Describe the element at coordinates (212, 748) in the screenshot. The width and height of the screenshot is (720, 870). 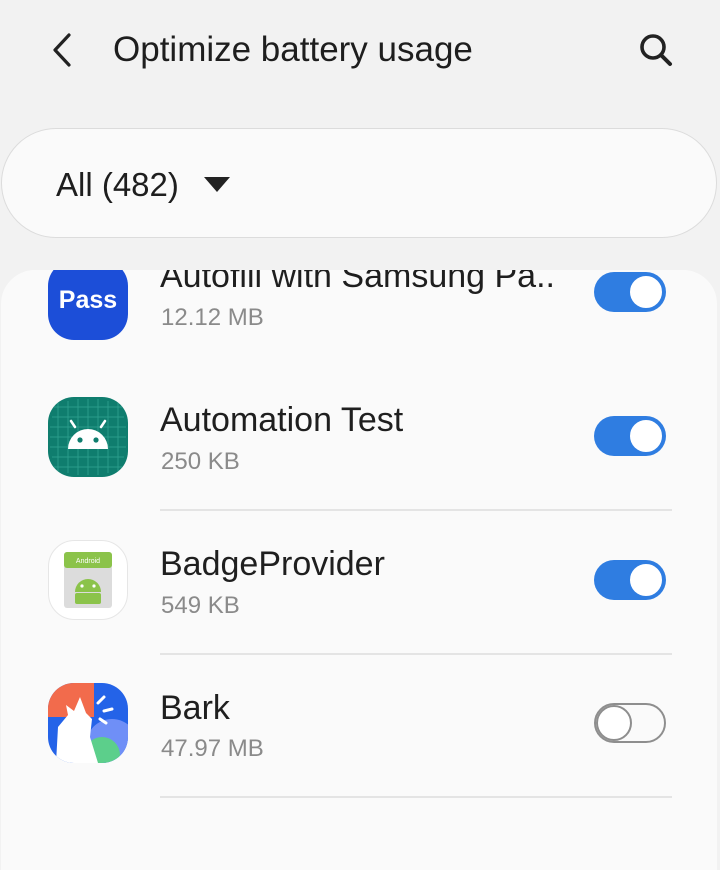
I see `app-size: 47.97 MB` at that location.